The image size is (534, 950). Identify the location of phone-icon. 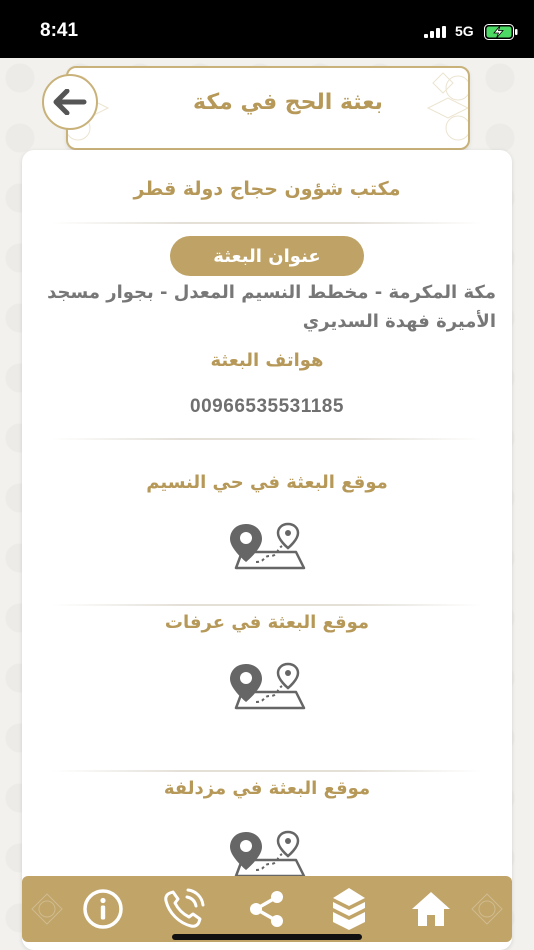
(184, 908).